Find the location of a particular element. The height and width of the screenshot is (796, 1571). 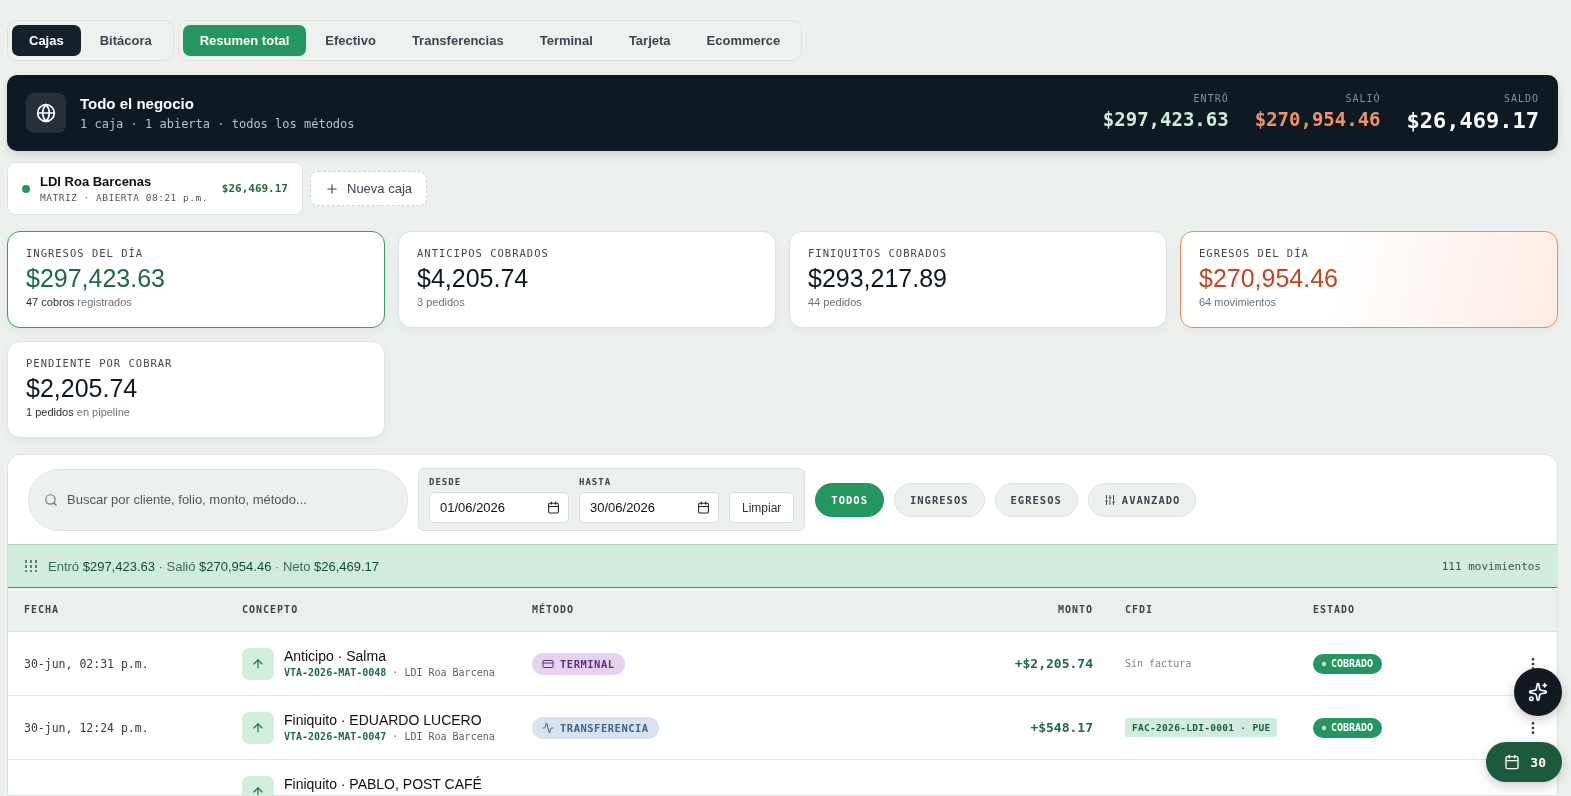

method-tab: Ecommerce is located at coordinates (743, 40).